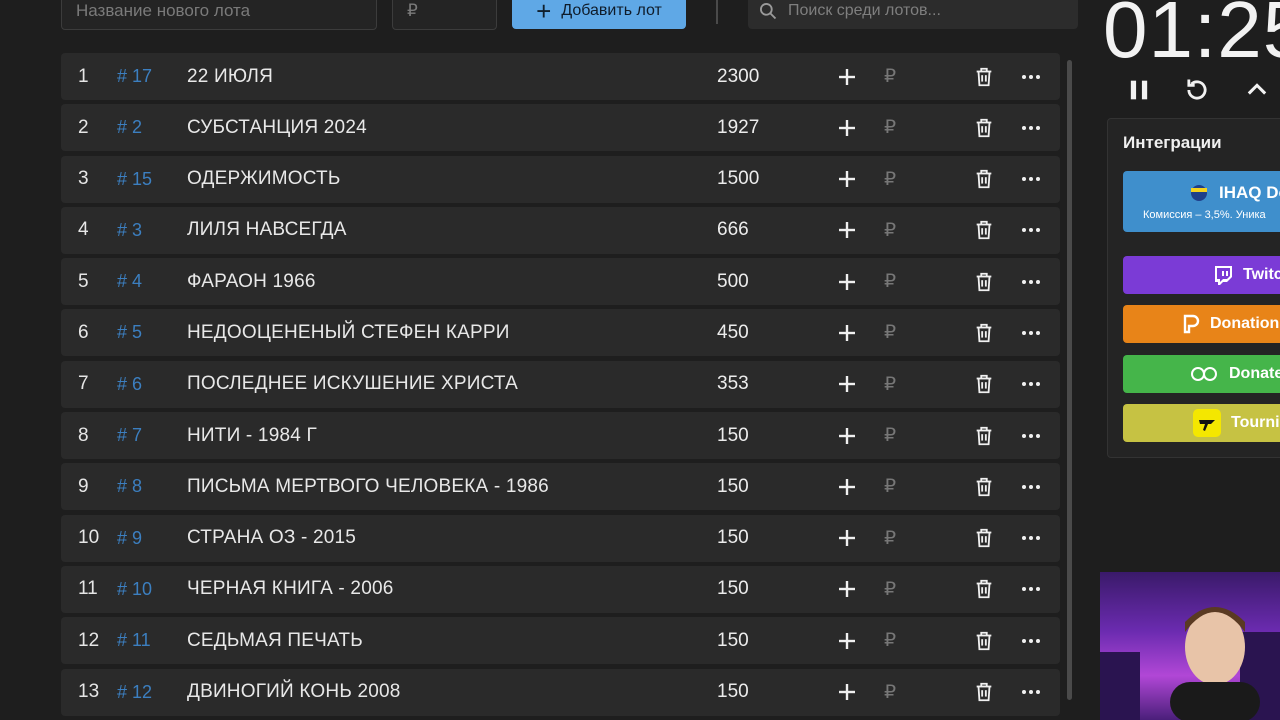  Describe the element at coordinates (1201, 324) in the screenshot. I see `donation-alerts-integration-button: Donation` at that location.